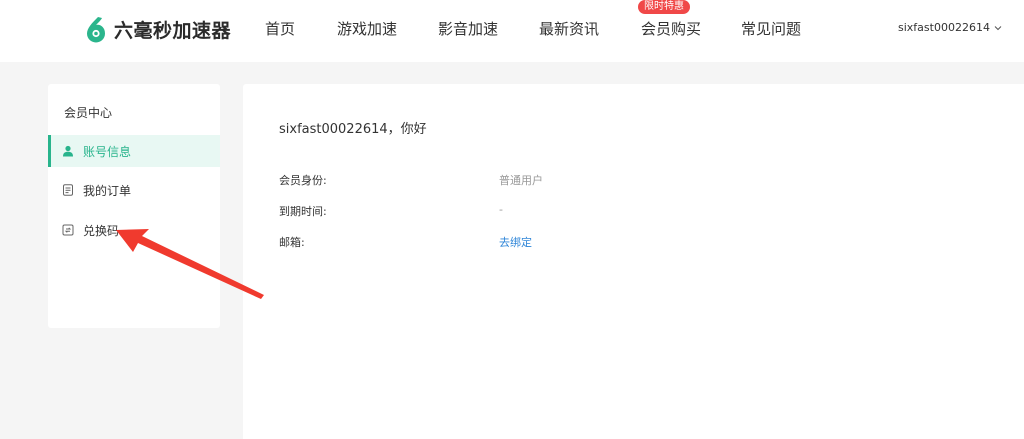  What do you see at coordinates (303, 211) in the screenshot?
I see `expiry-label: 到期时间:` at bounding box center [303, 211].